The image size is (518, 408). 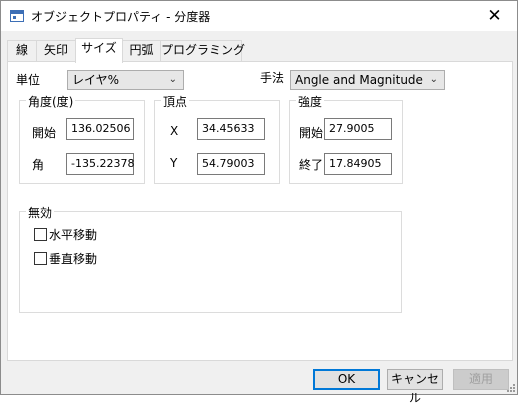 What do you see at coordinates (202, 50) in the screenshot?
I see `tab-programming: プログラミング` at bounding box center [202, 50].